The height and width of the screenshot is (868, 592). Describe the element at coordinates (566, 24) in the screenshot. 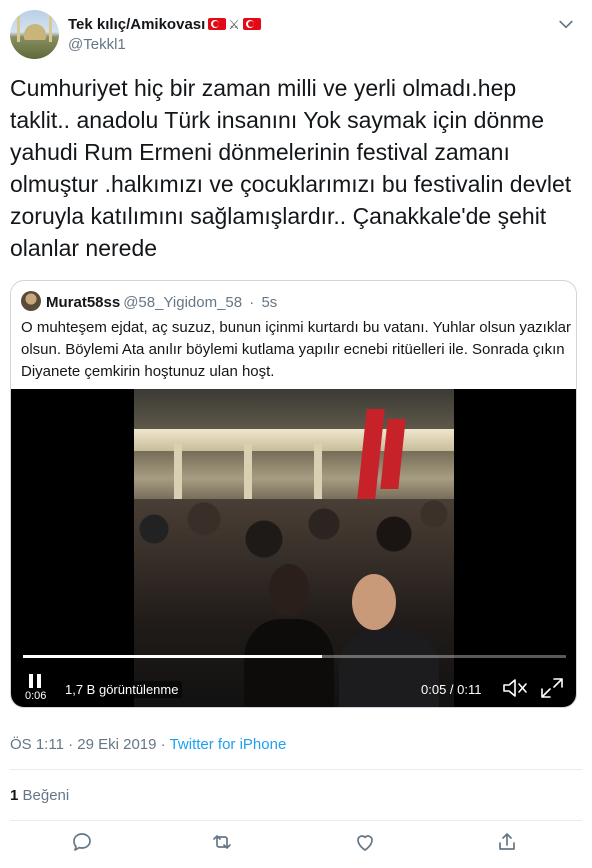

I see `chevron-down-icon` at that location.